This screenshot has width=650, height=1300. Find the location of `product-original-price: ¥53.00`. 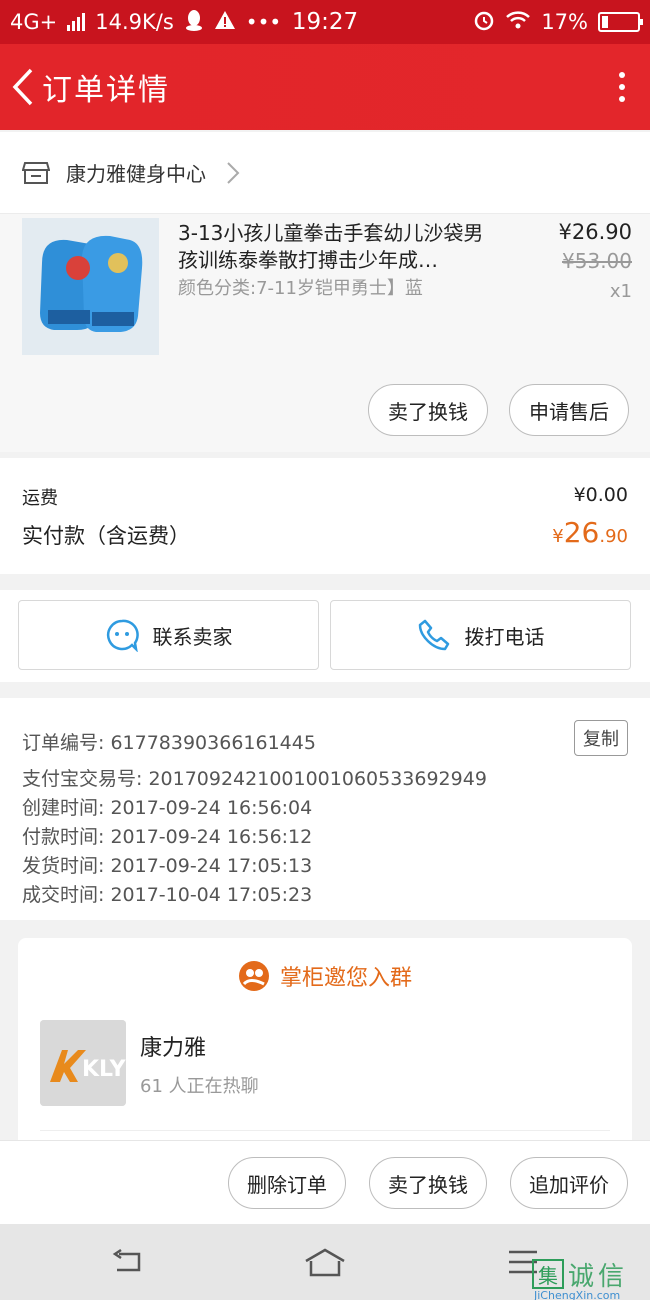

product-original-price: ¥53.00 is located at coordinates (597, 261).